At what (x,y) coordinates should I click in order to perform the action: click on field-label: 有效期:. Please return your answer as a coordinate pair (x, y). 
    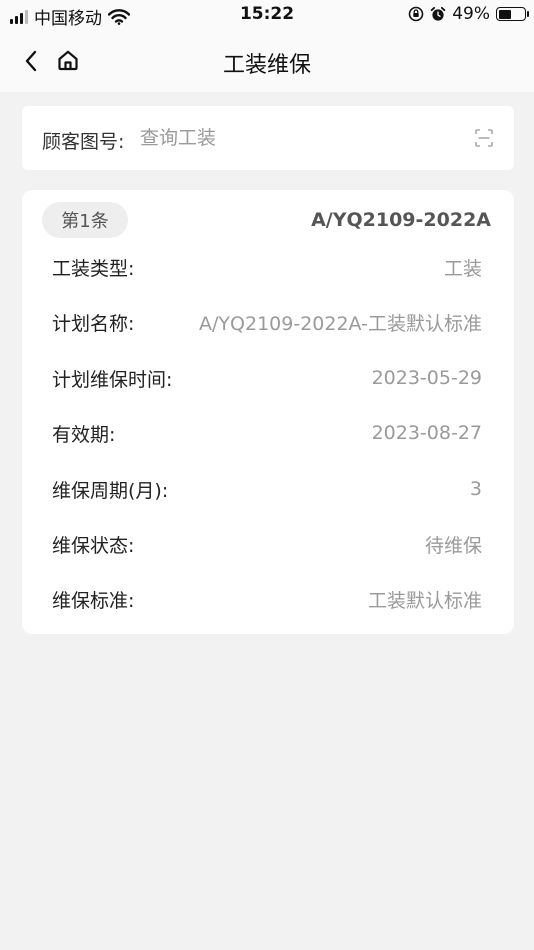
    Looking at the image, I should click on (84, 434).